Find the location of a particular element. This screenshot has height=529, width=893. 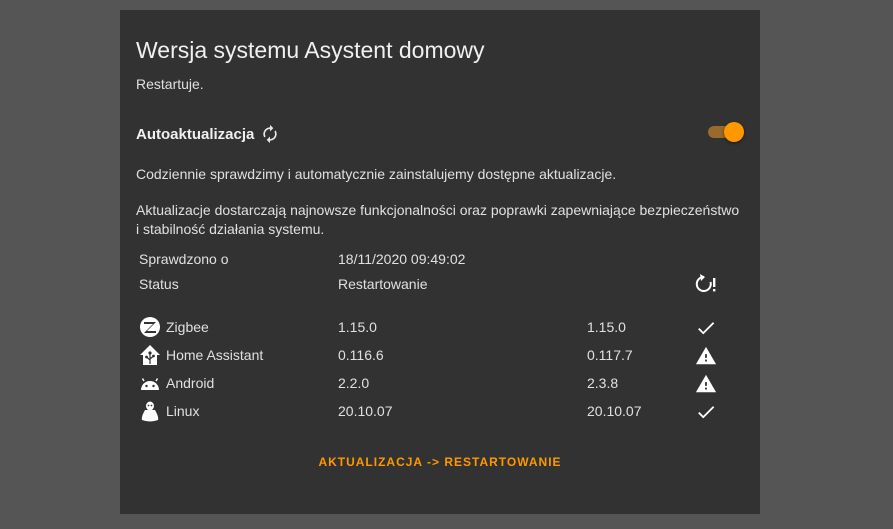

component-latest-version: 20.10.07 is located at coordinates (614, 411).